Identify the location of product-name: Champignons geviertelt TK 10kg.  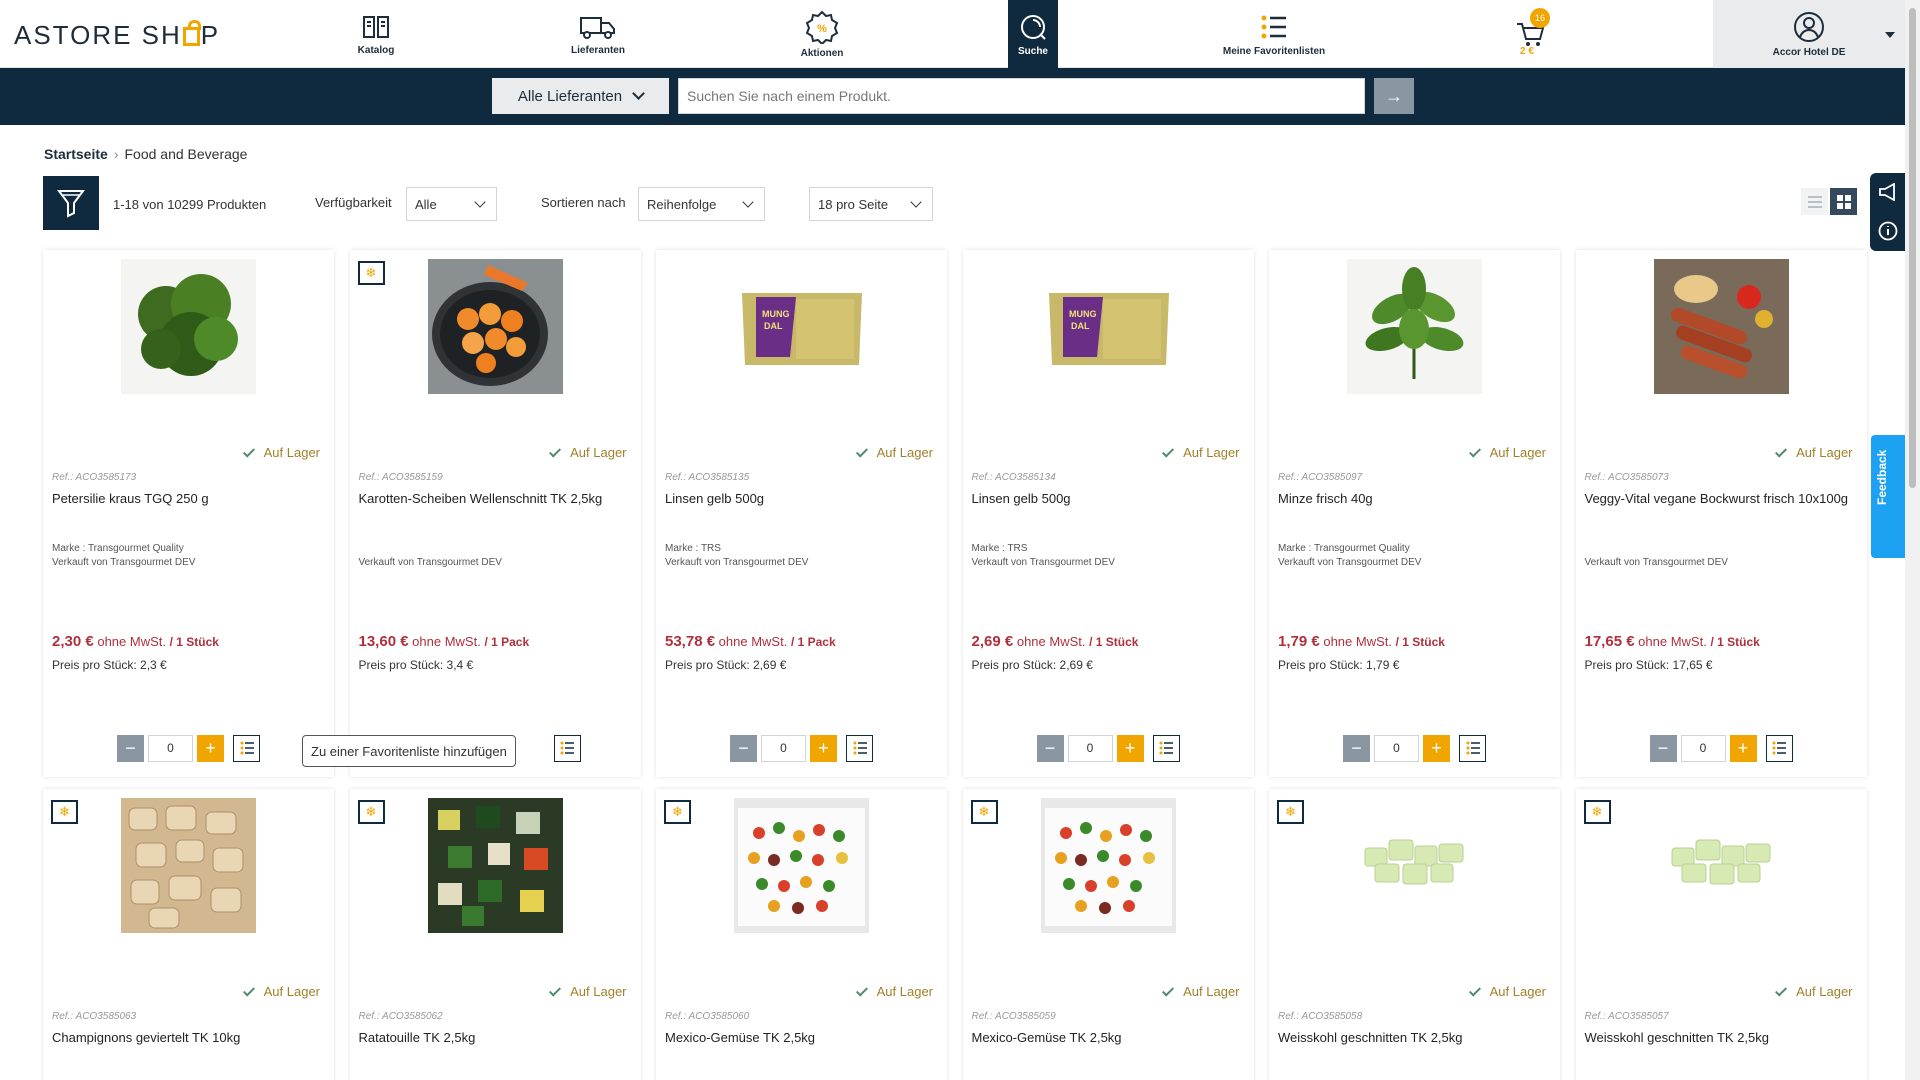
(187, 1037).